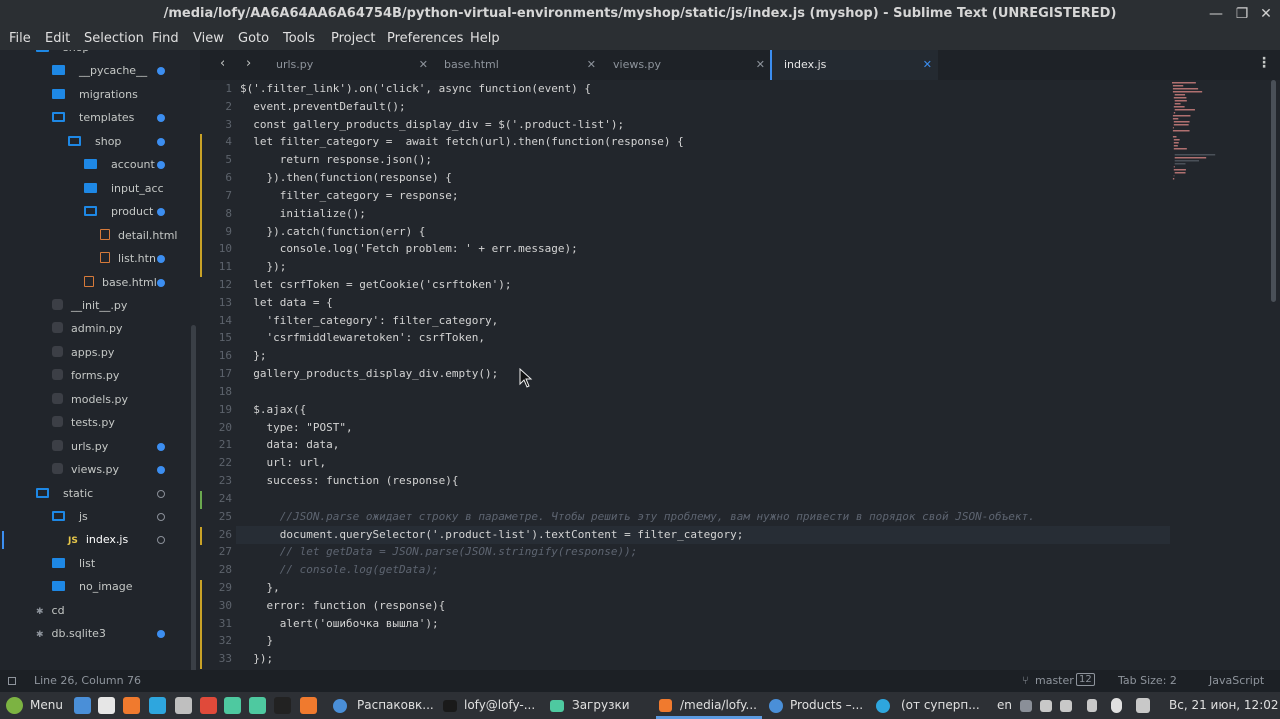 The image size is (1280, 719). Describe the element at coordinates (339, 569) in the screenshot. I see `code-line: // console.log(getData);` at that location.